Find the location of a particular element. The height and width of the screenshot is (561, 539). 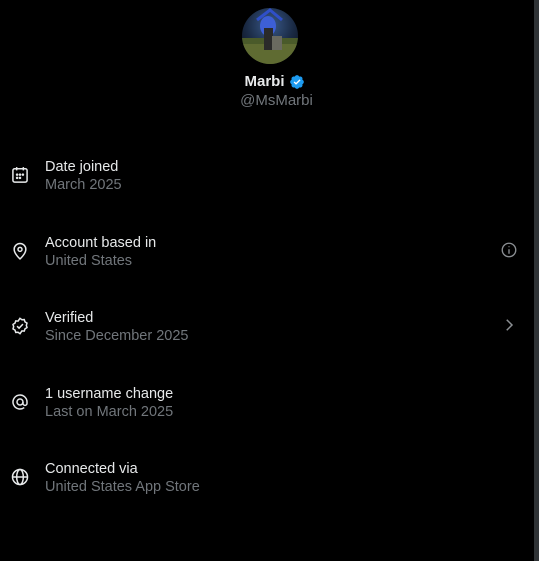

connected-via-value: United States App Store is located at coordinates (122, 487).